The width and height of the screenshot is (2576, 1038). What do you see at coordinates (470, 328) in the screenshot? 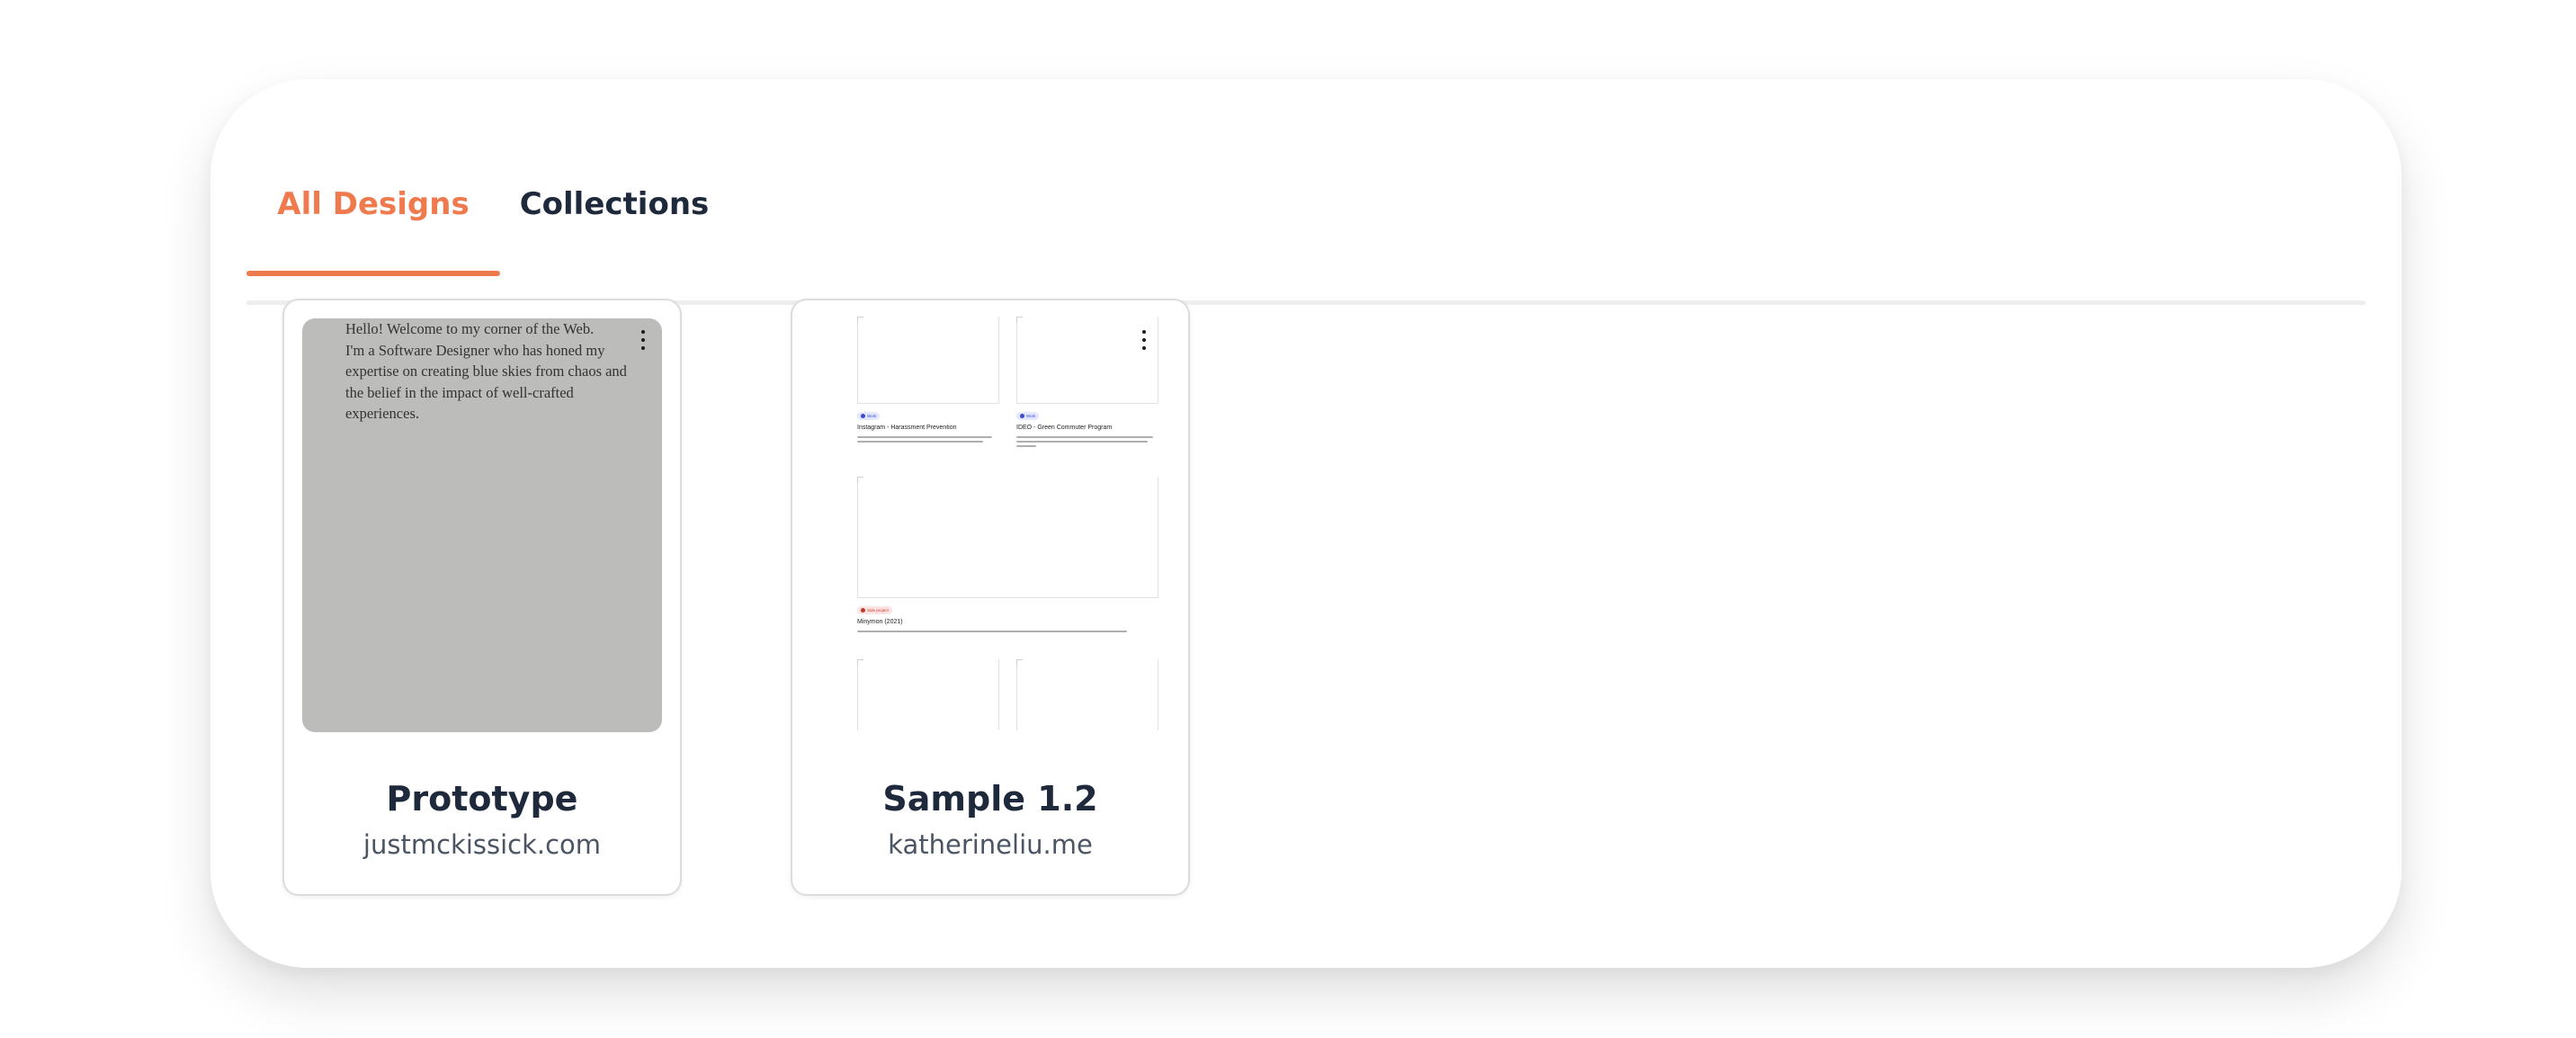
I see `preview-line: Hello! Welcome to my corner of the Web.` at bounding box center [470, 328].